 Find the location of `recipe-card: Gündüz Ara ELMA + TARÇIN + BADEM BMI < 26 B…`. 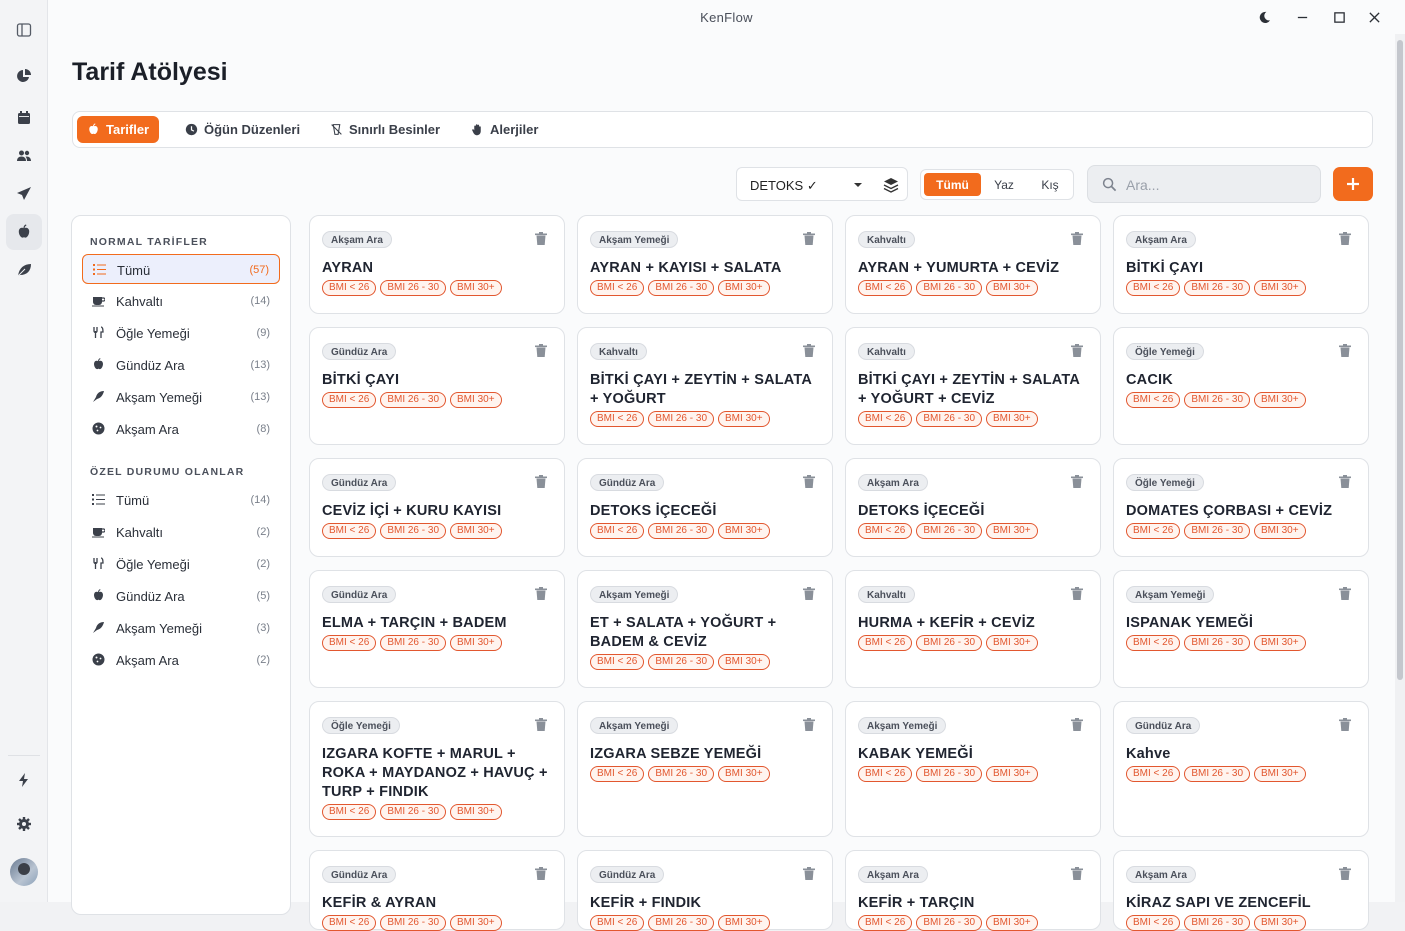

recipe-card: Gündüz Ara ELMA + TARÇIN + BADEM BMI < 26 B… is located at coordinates (437, 629).